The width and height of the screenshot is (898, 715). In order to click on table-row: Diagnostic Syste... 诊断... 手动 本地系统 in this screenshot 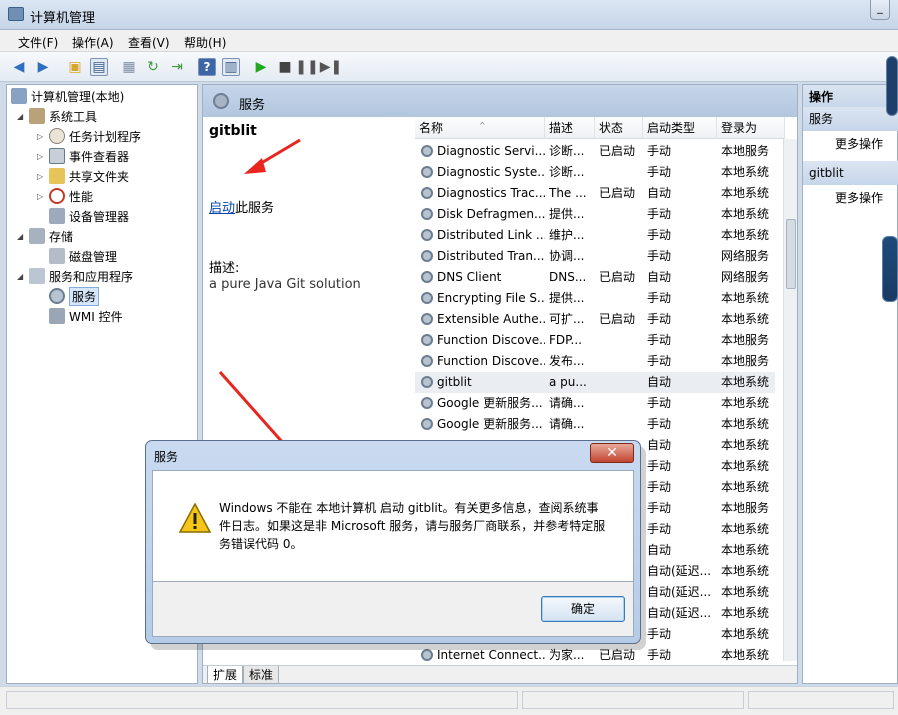, I will do `click(595, 172)`.